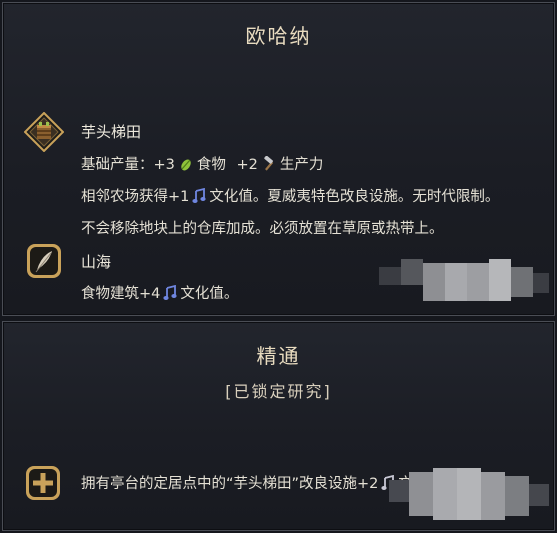 The width and height of the screenshot is (557, 533). What do you see at coordinates (209, 294) in the screenshot?
I see `tradition-effect-suffix: 文化值。` at bounding box center [209, 294].